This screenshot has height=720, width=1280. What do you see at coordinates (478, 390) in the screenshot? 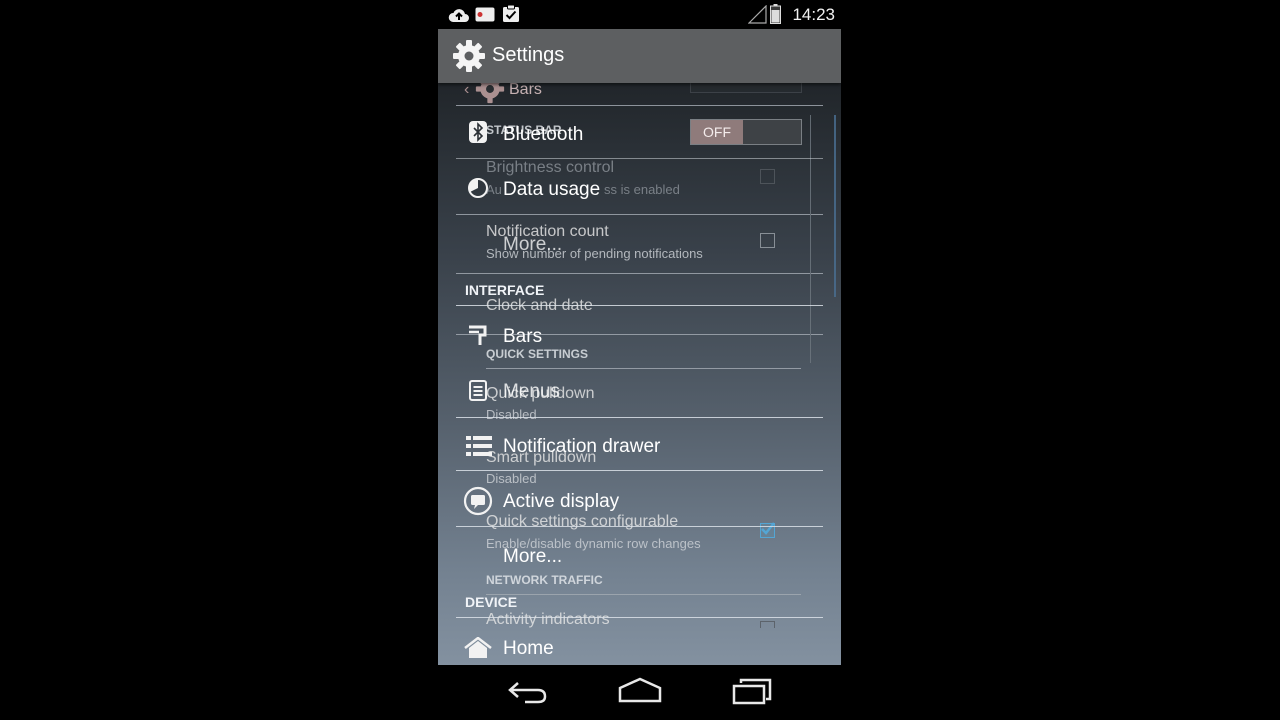
I see `menus-icon` at bounding box center [478, 390].